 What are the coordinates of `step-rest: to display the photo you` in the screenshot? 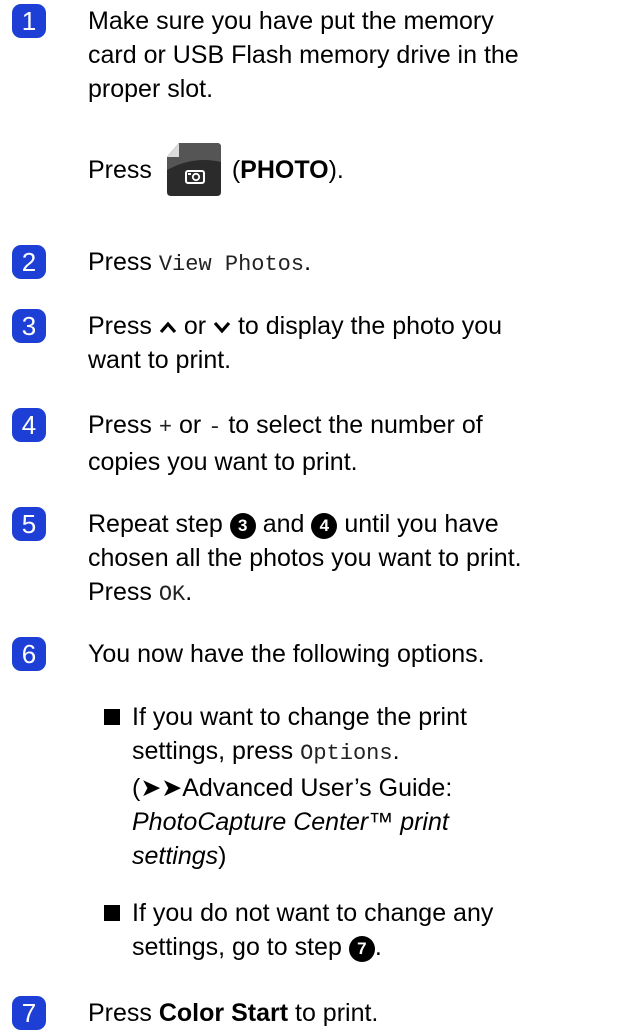 It's located at (370, 326).